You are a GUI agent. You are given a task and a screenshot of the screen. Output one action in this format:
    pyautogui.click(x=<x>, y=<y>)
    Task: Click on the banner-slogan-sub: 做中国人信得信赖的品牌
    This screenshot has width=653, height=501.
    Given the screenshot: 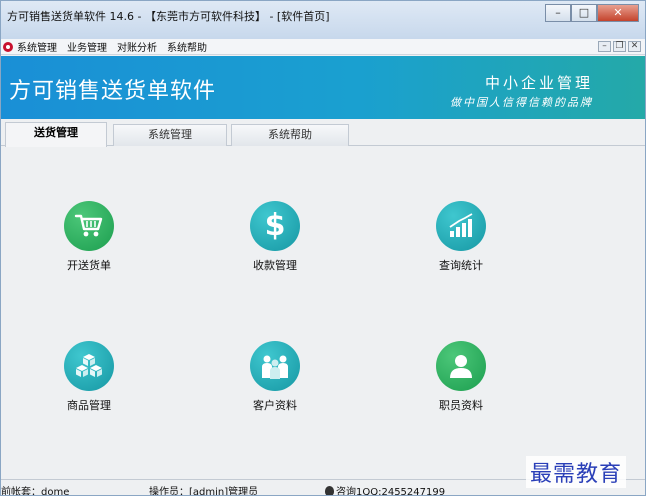 What is the action you would take?
    pyautogui.click(x=521, y=102)
    